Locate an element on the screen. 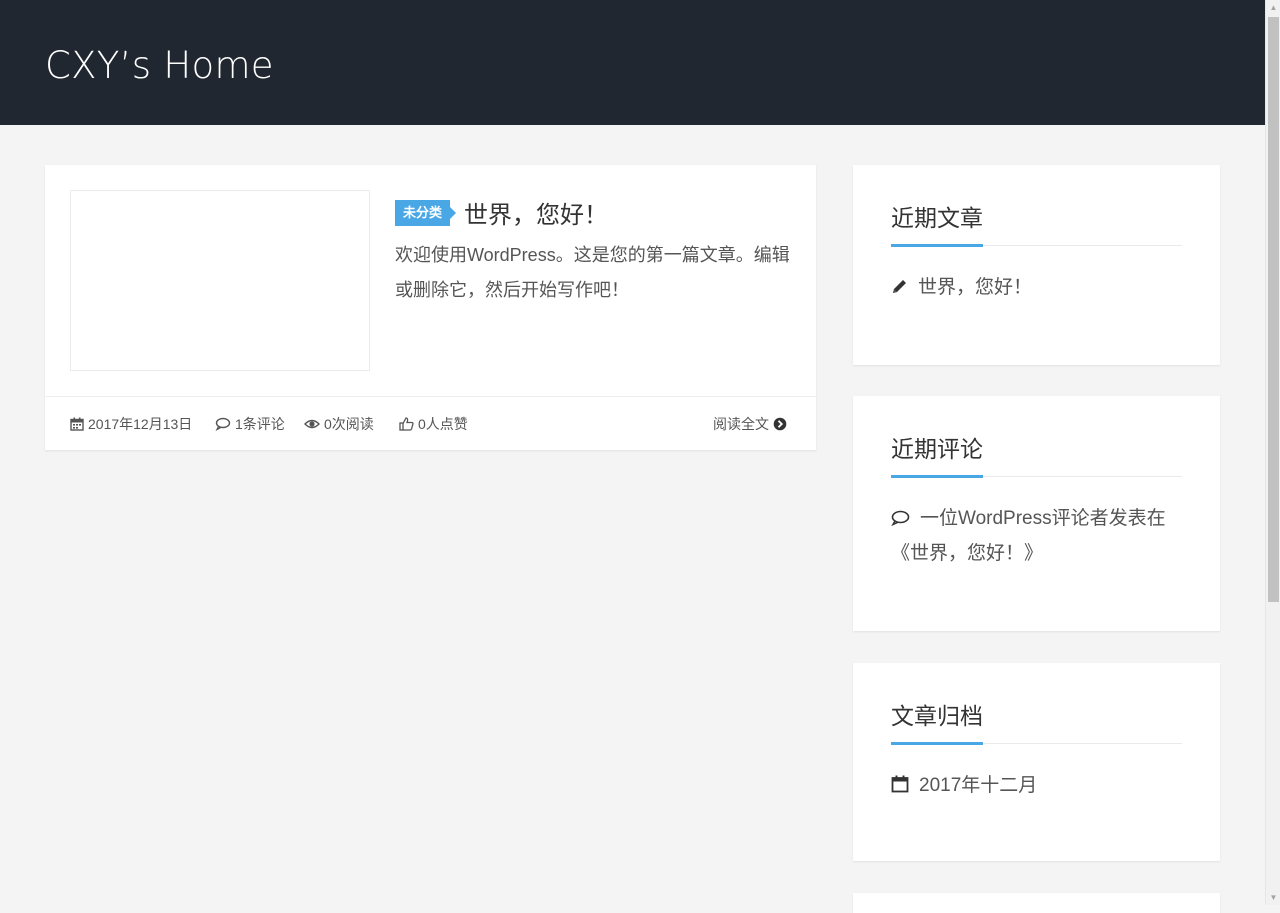  list-item: 世界，您好！ is located at coordinates (1038, 287).